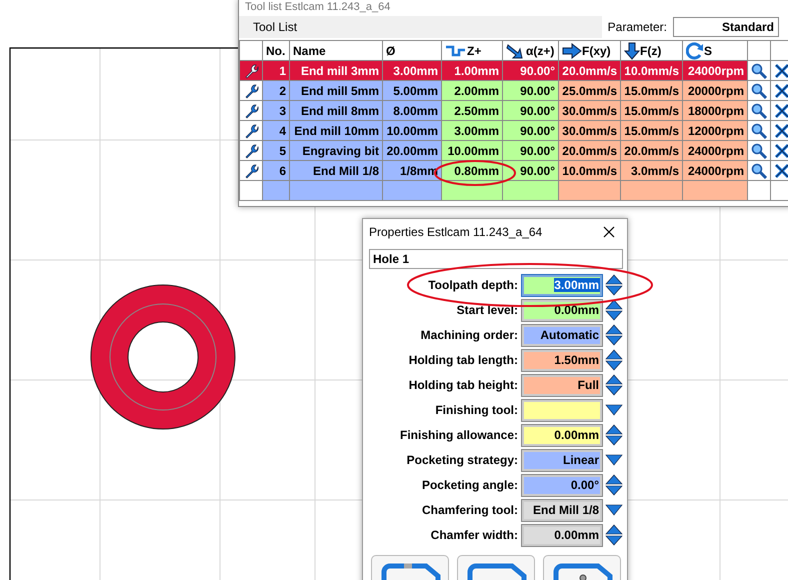 Image resolution: width=788 pixels, height=580 pixels. Describe the element at coordinates (276, 150) in the screenshot. I see `table-cell: 5` at that location.